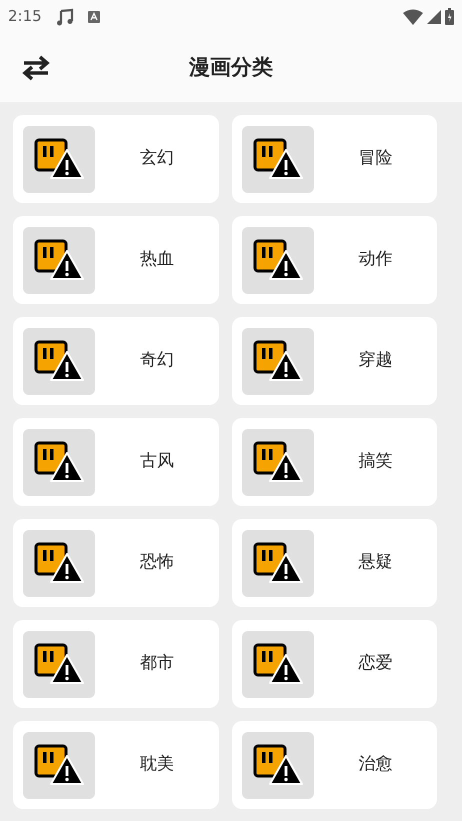 Image resolution: width=462 pixels, height=821 pixels. Describe the element at coordinates (375, 462) in the screenshot. I see `category-name: 搞笑` at that location.